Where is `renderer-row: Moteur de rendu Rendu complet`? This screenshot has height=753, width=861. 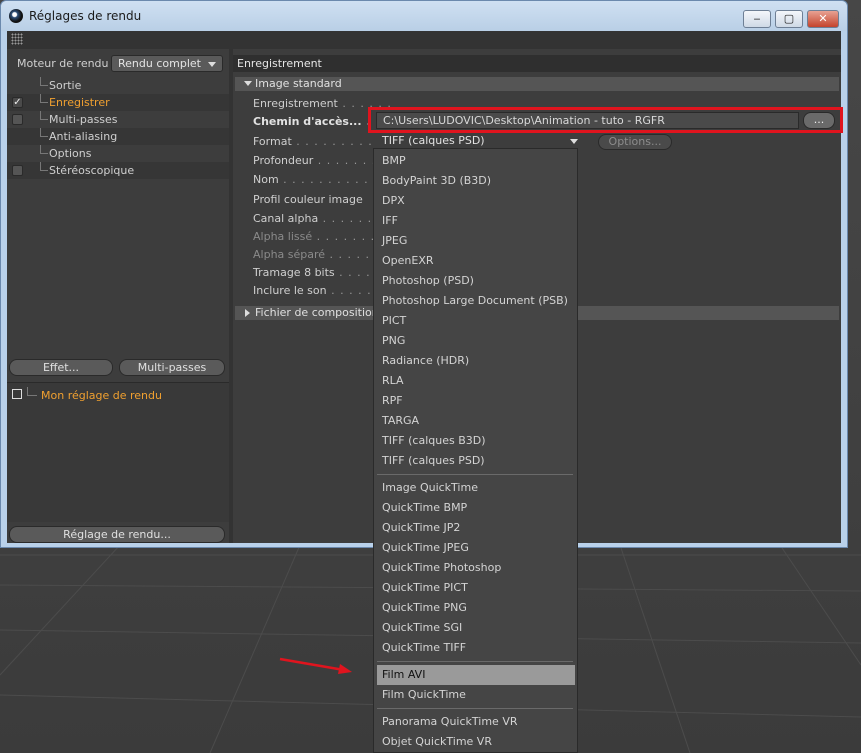
renderer-row: Moteur de rendu Rendu complet is located at coordinates (118, 63).